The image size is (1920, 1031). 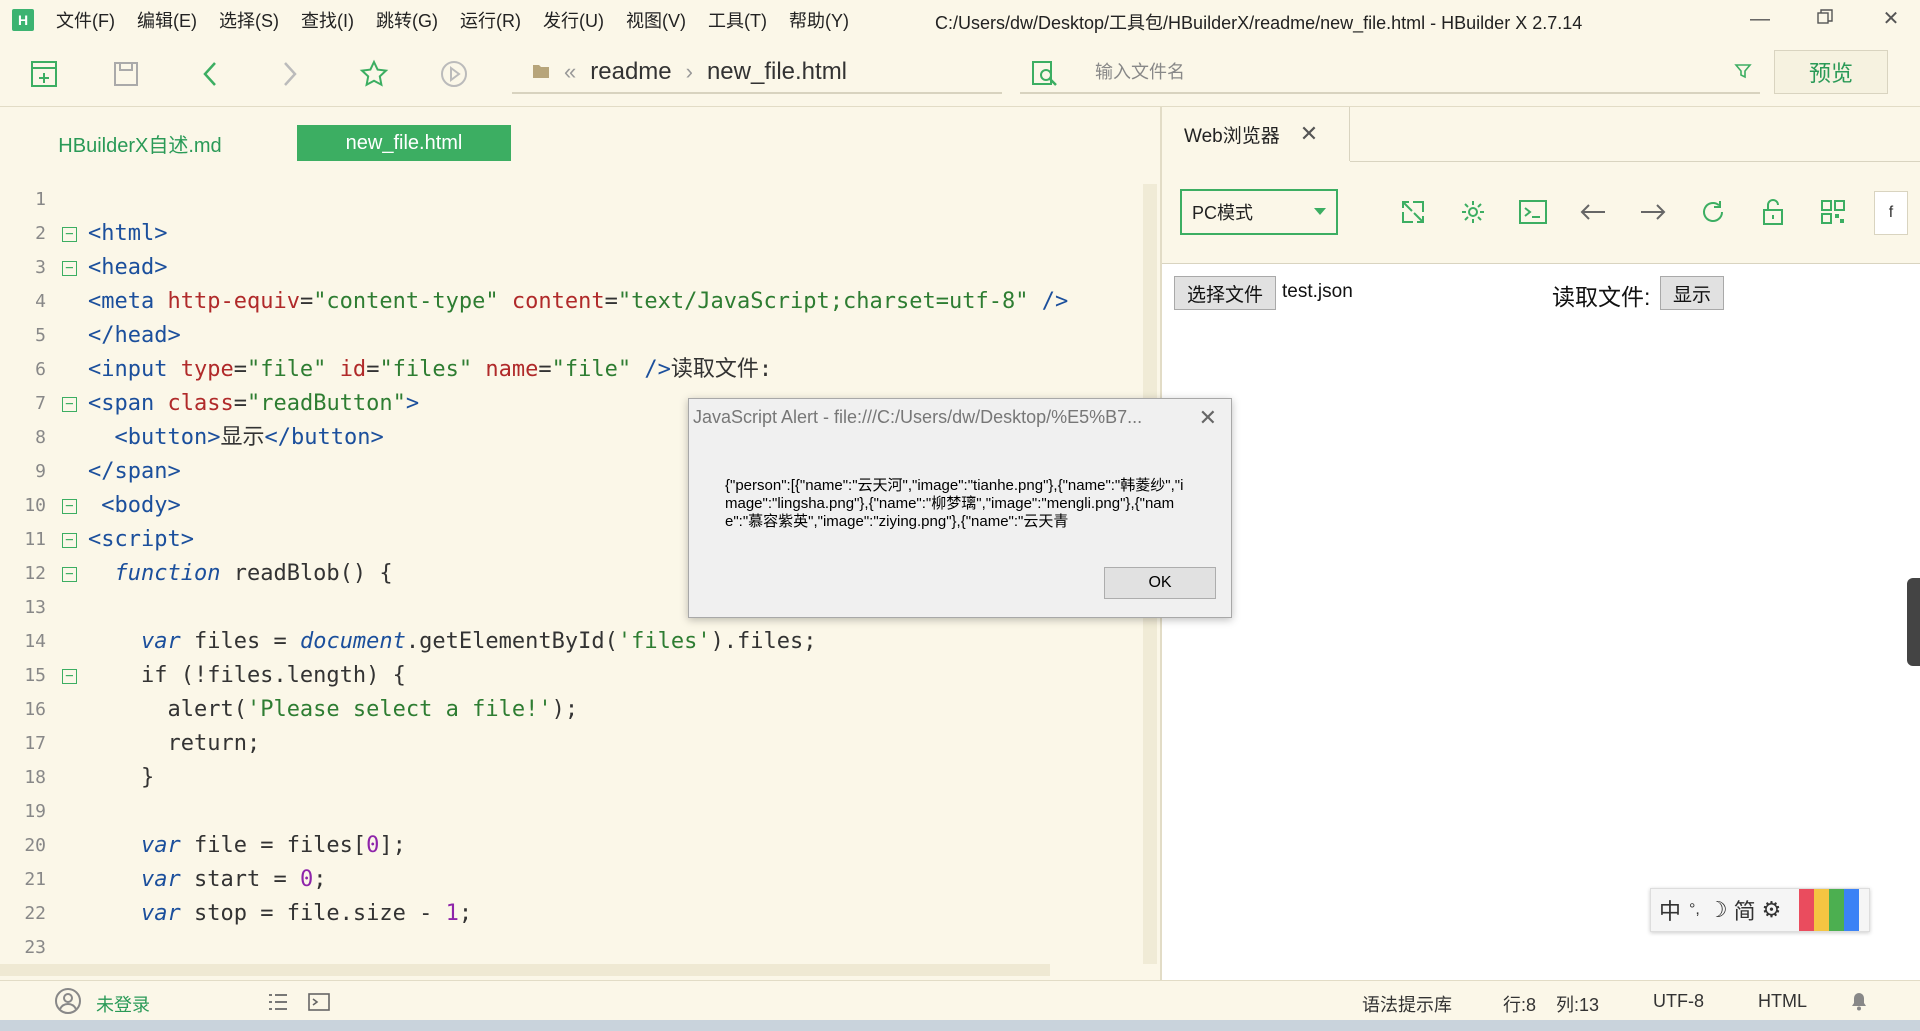 I want to click on settings-gear-icon, so click(x=1473, y=212).